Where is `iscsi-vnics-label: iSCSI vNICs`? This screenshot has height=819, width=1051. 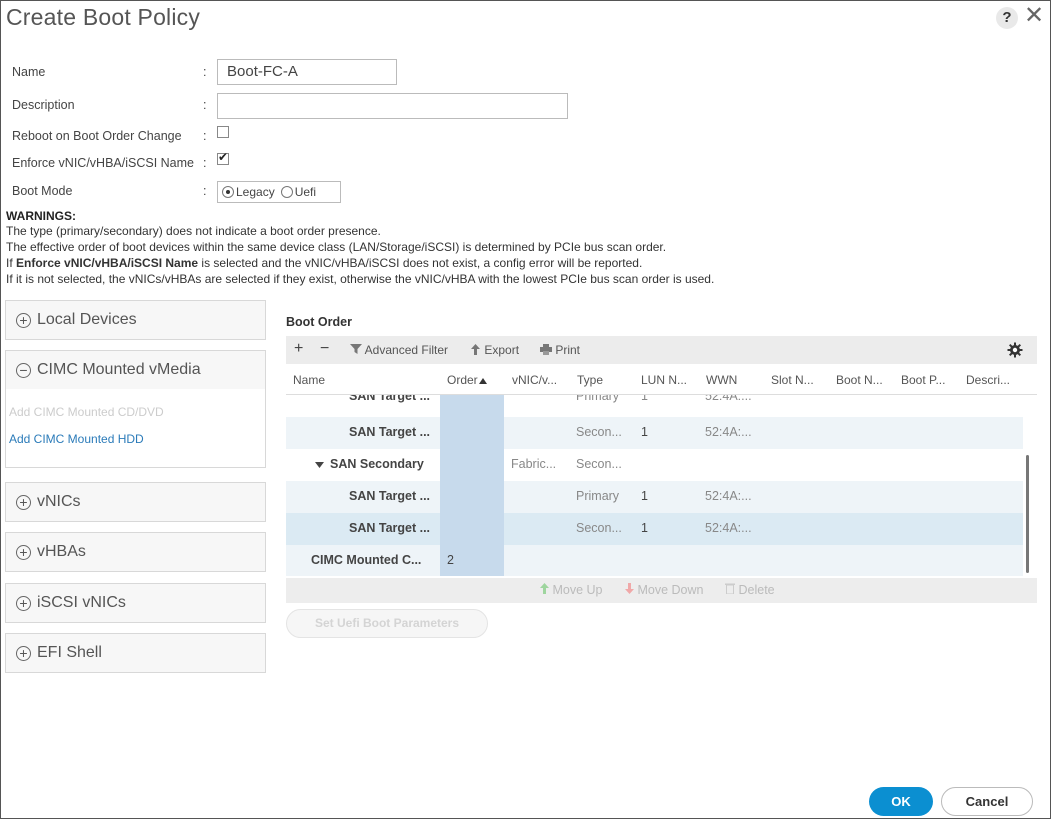
iscsi-vnics-label: iSCSI vNICs is located at coordinates (81, 602).